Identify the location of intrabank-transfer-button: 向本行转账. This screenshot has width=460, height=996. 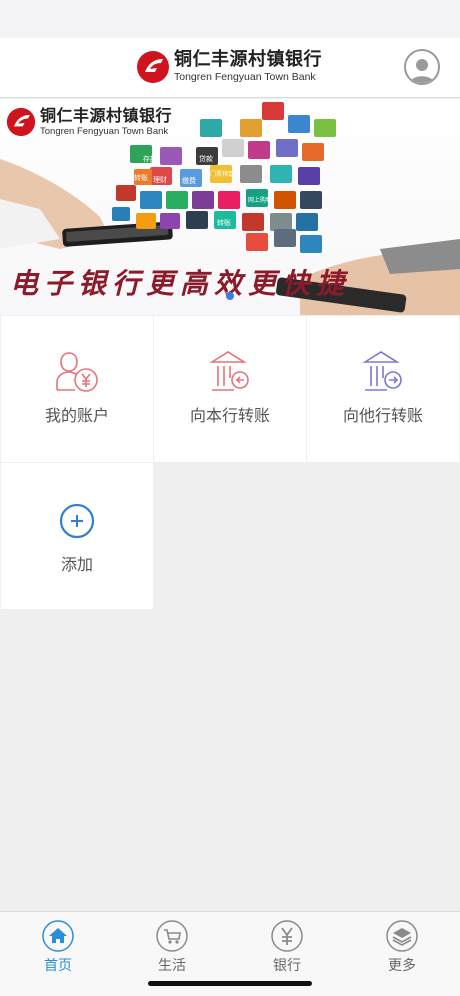
(230, 389).